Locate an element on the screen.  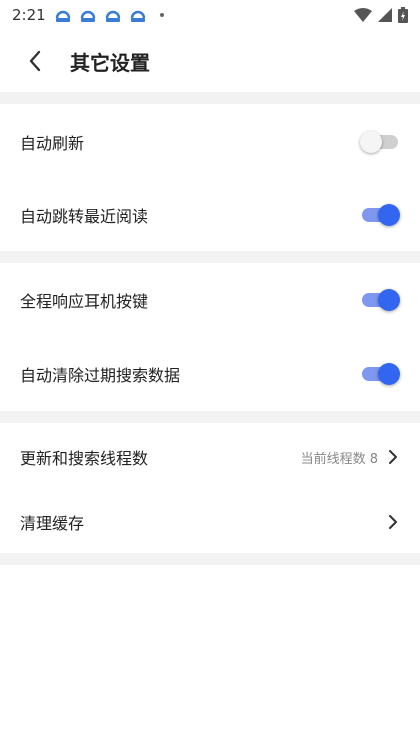
status-time: 2:21 is located at coordinates (29, 15).